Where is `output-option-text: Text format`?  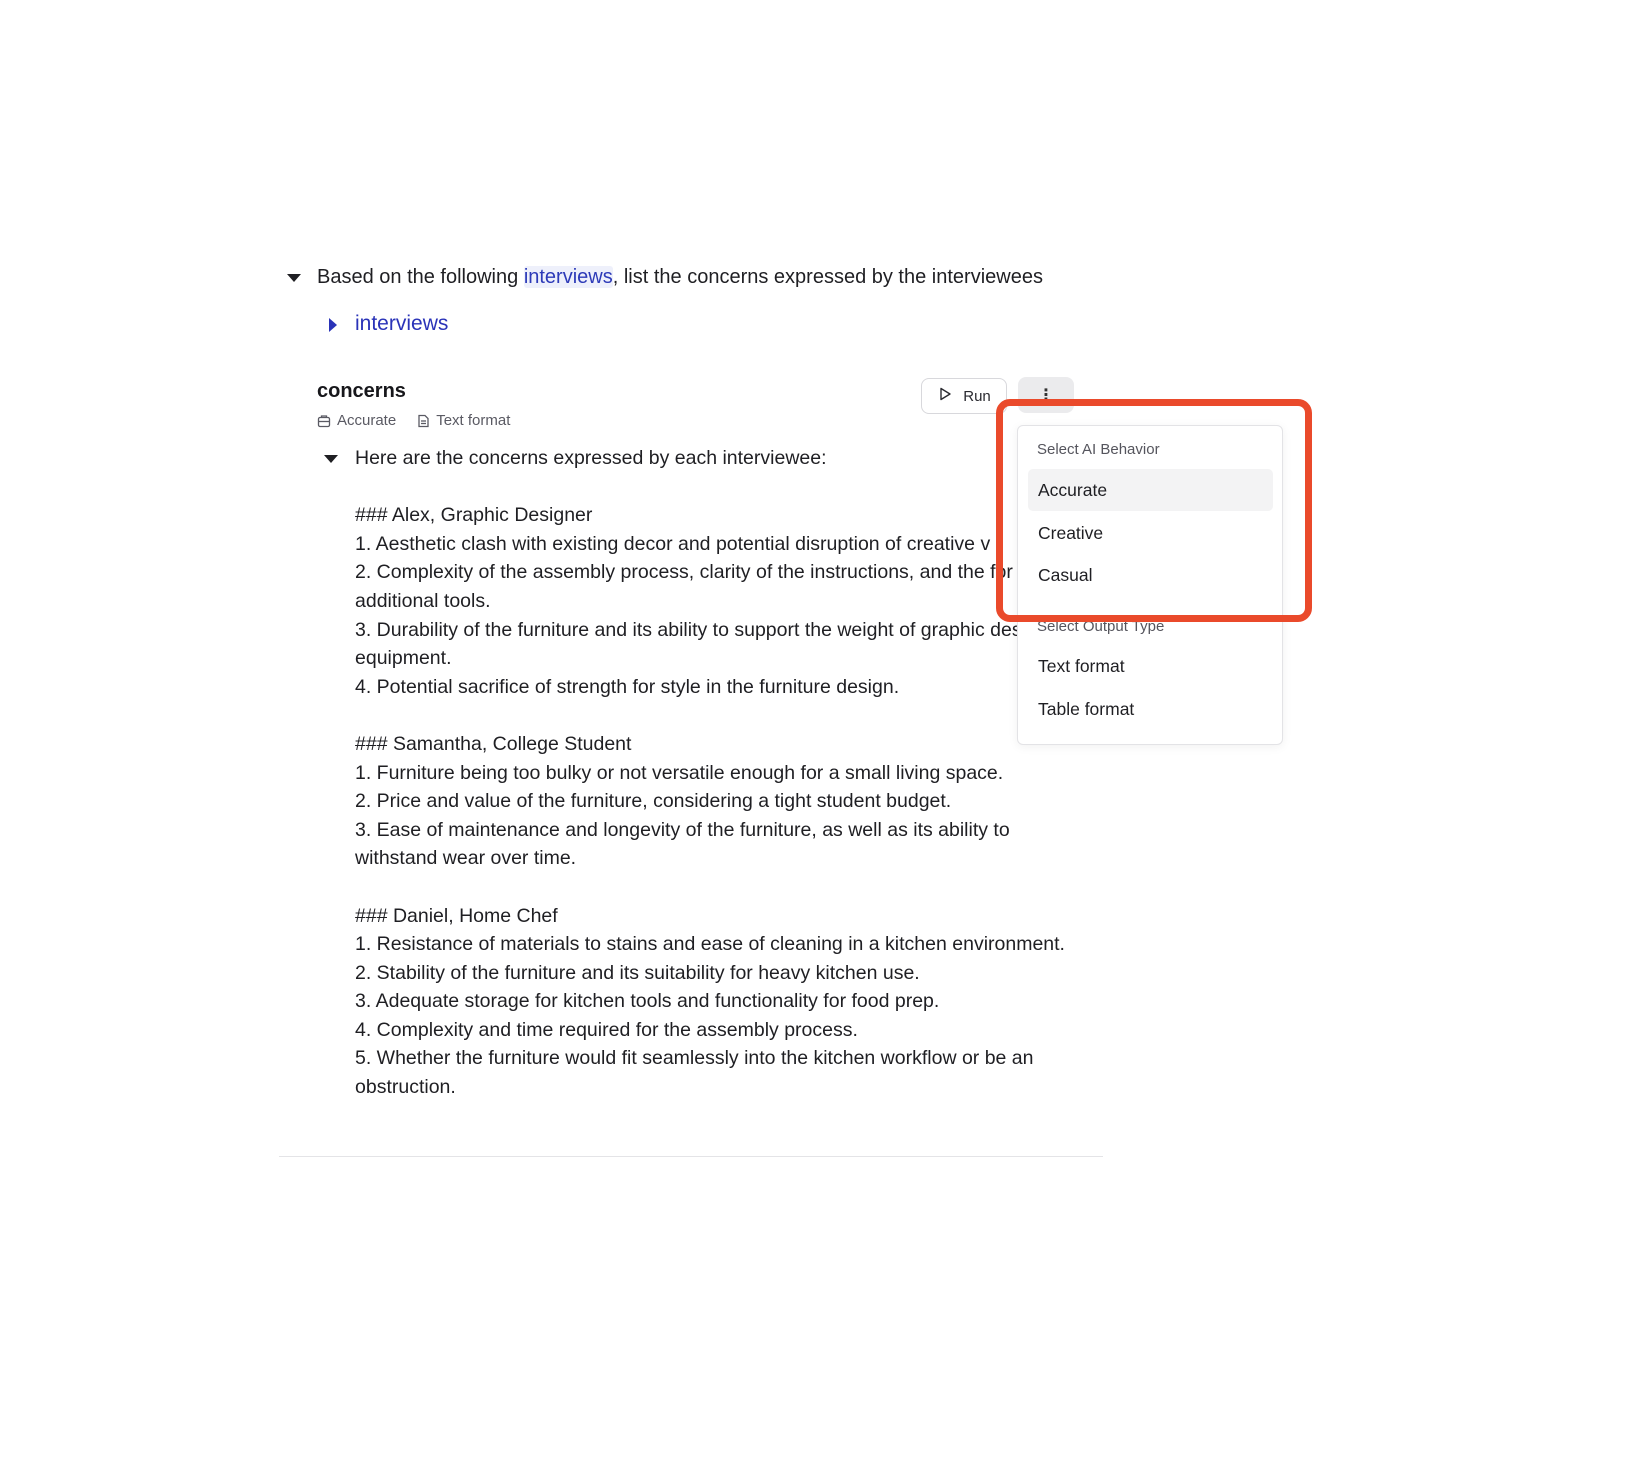
output-option-text: Text format is located at coordinates (1150, 666).